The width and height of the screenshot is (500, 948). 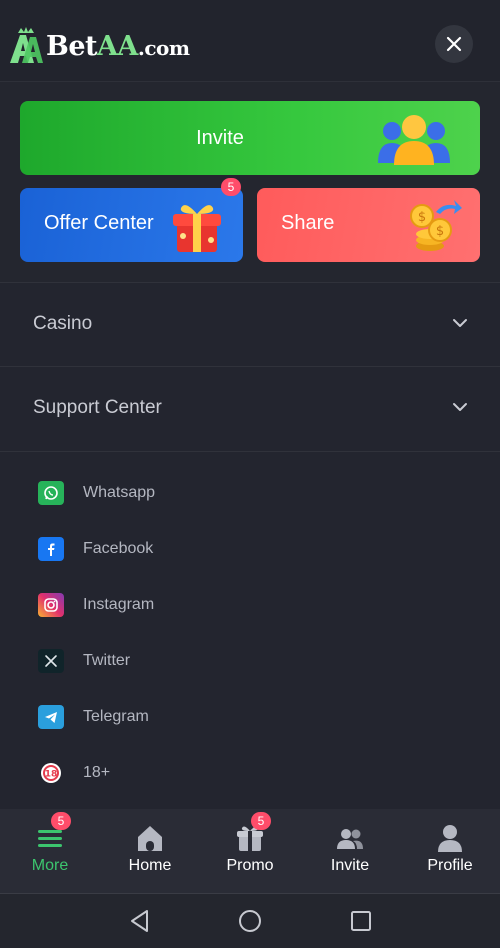 What do you see at coordinates (220, 137) in the screenshot?
I see `invite-card-label: Invite` at bounding box center [220, 137].